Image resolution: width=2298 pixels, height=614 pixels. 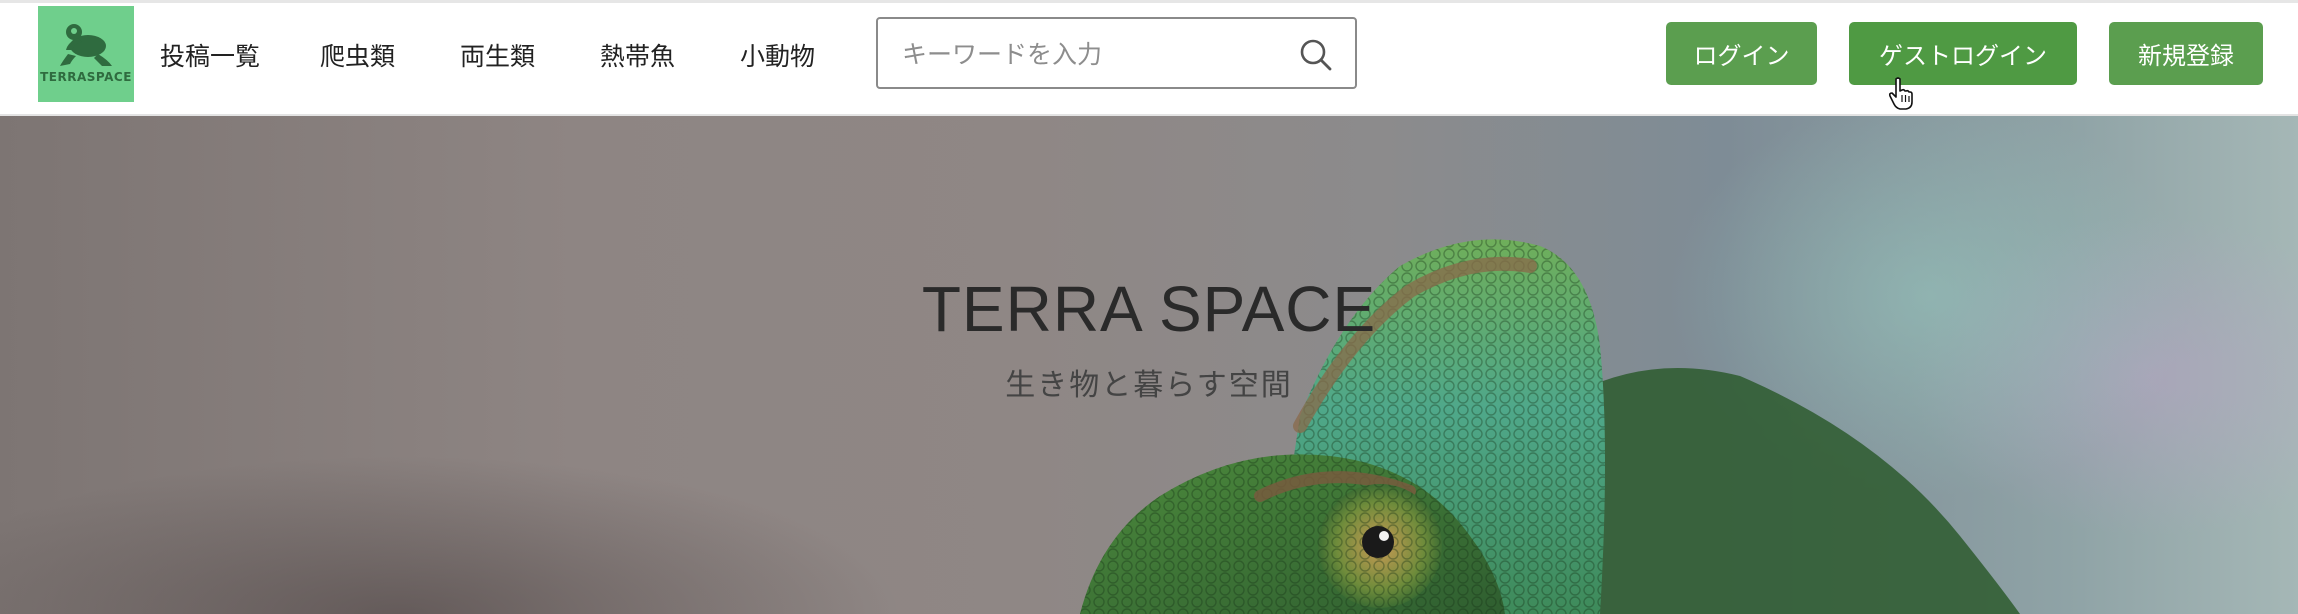 I want to click on nav-posts: 投稿一覧, so click(x=210, y=55).